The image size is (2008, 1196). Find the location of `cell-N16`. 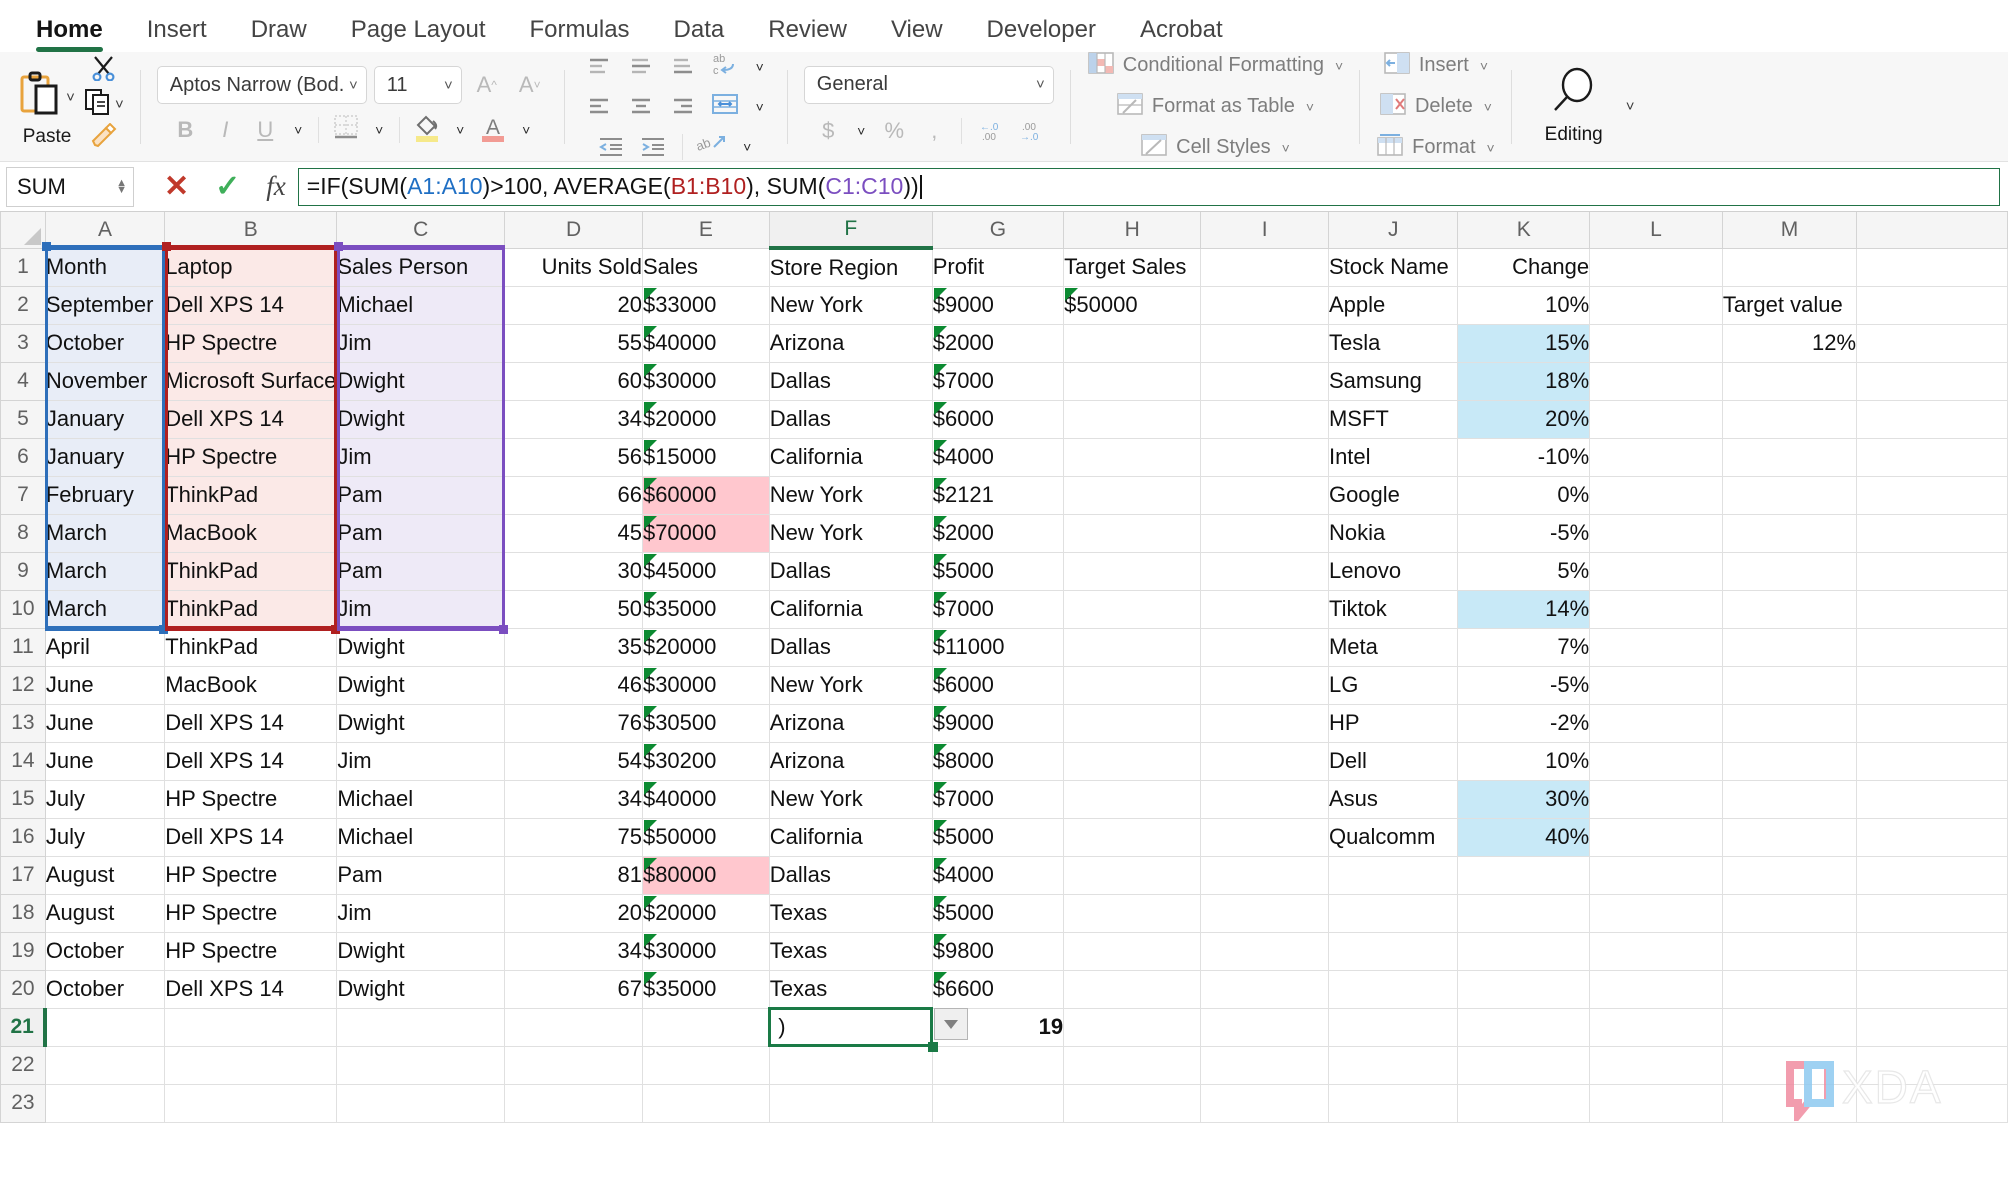

cell-N16 is located at coordinates (1932, 837).